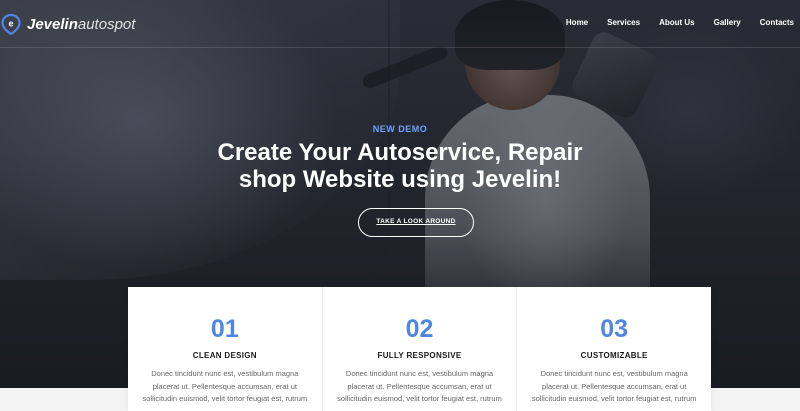 The image size is (800, 411). What do you see at coordinates (224, 329) in the screenshot?
I see `feature-number: 01` at bounding box center [224, 329].